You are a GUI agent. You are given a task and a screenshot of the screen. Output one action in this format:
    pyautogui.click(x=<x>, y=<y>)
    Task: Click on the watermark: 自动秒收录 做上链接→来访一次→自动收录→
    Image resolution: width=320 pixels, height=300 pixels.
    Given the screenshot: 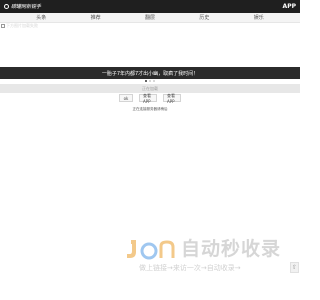 What is the action you would take?
    pyautogui.click(x=205, y=256)
    